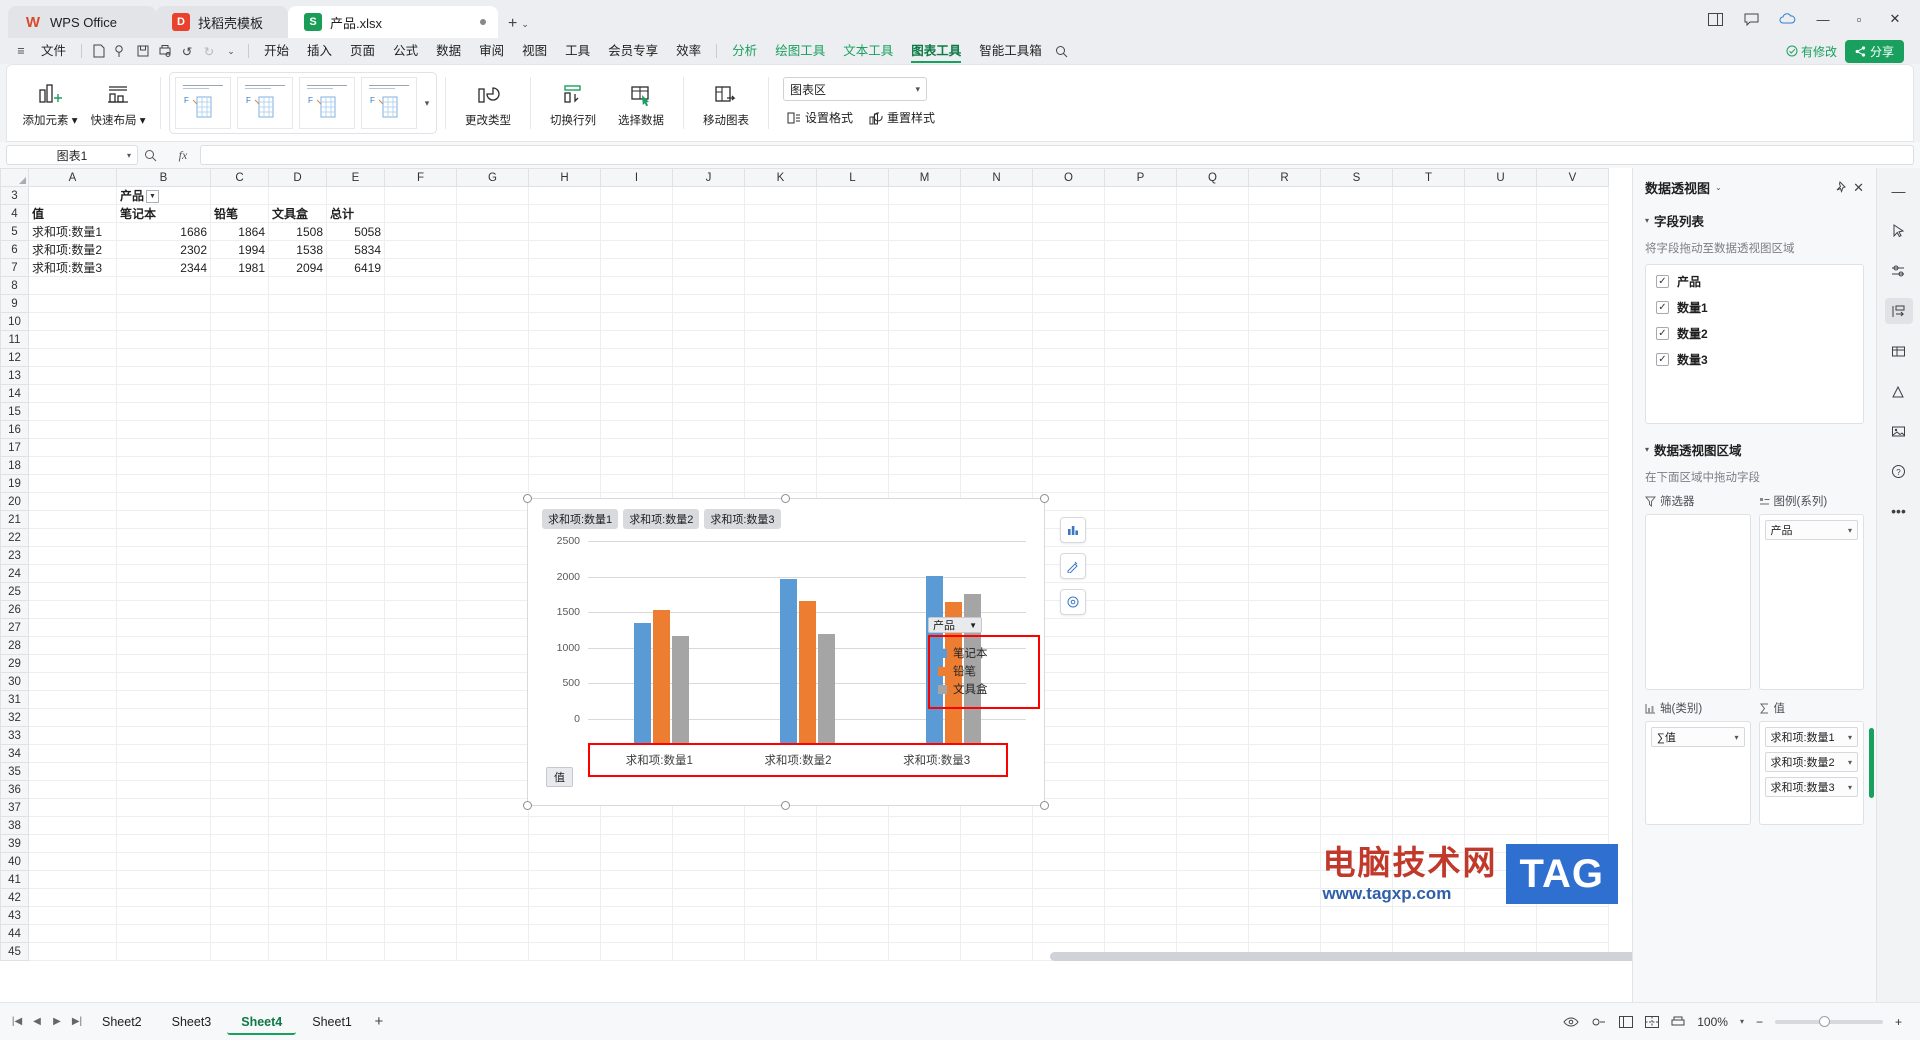 This screenshot has width=1920, height=1040. I want to click on grid-cell-P41, so click(1140, 879).